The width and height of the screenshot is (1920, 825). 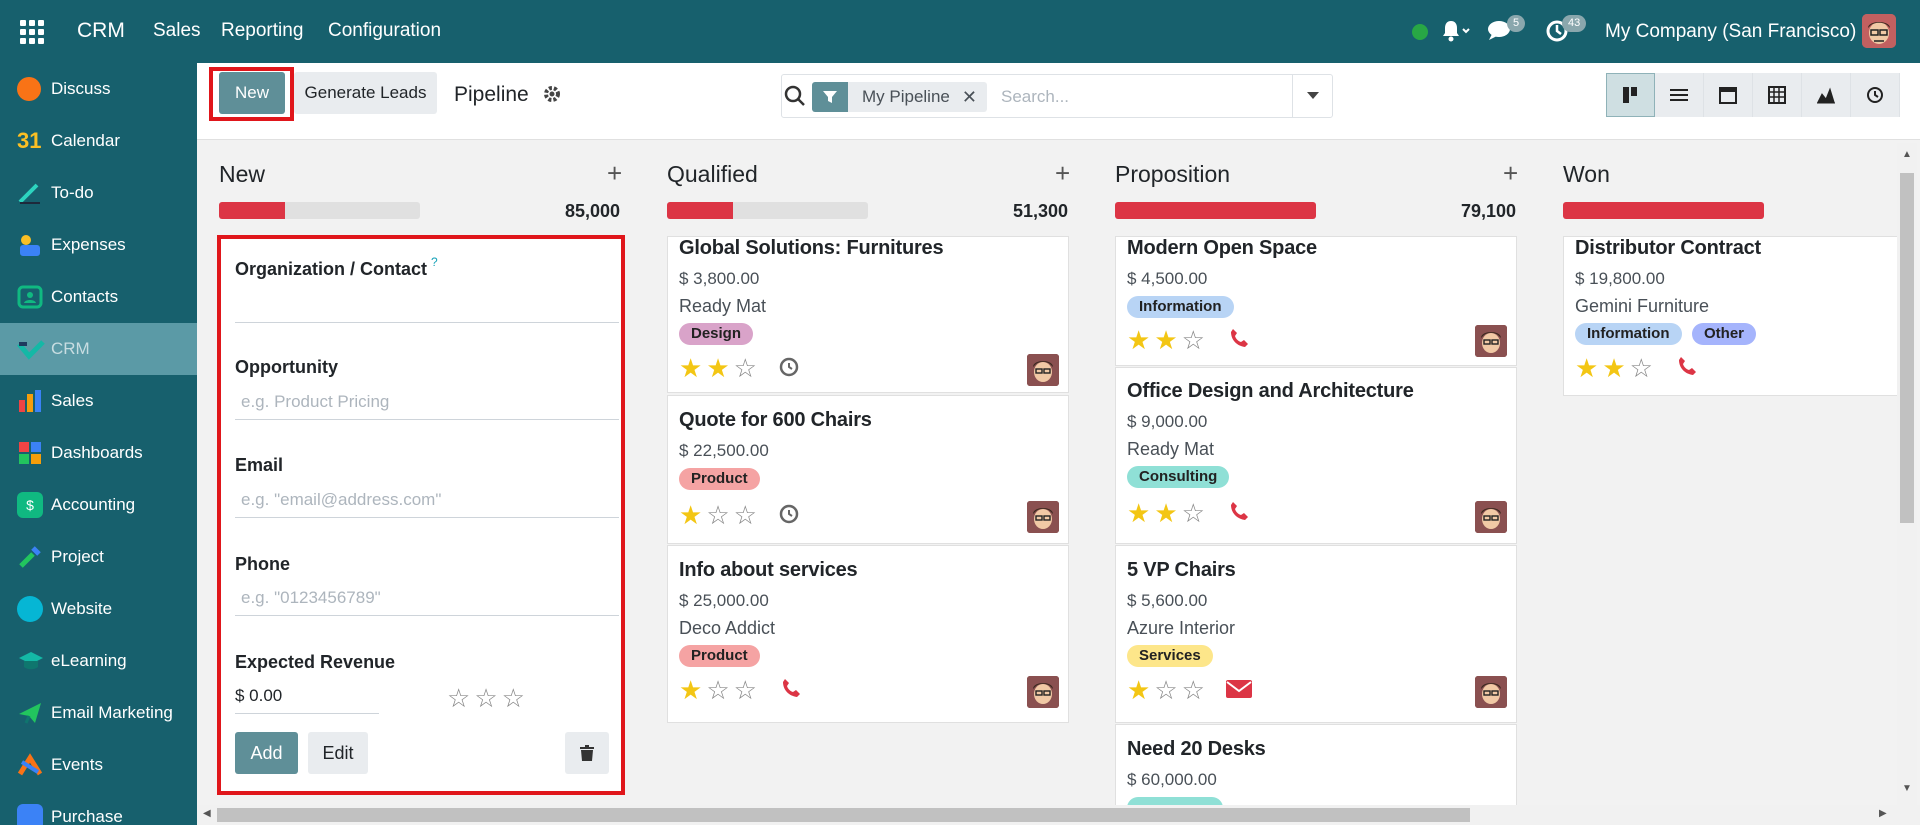 What do you see at coordinates (98, 349) in the screenshot?
I see `sidebar-item-crm: CRM` at bounding box center [98, 349].